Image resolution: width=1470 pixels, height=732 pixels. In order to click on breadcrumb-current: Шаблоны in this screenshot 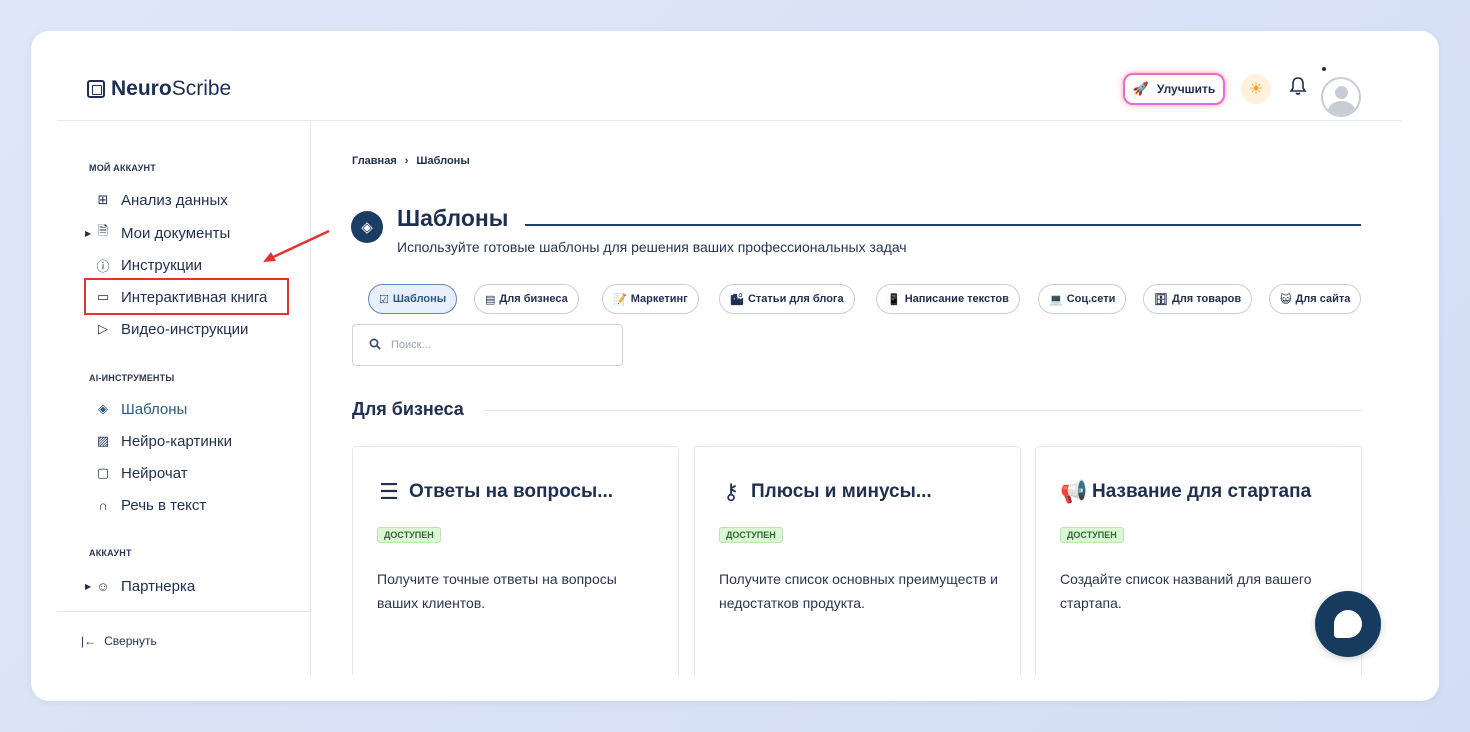, I will do `click(443, 161)`.